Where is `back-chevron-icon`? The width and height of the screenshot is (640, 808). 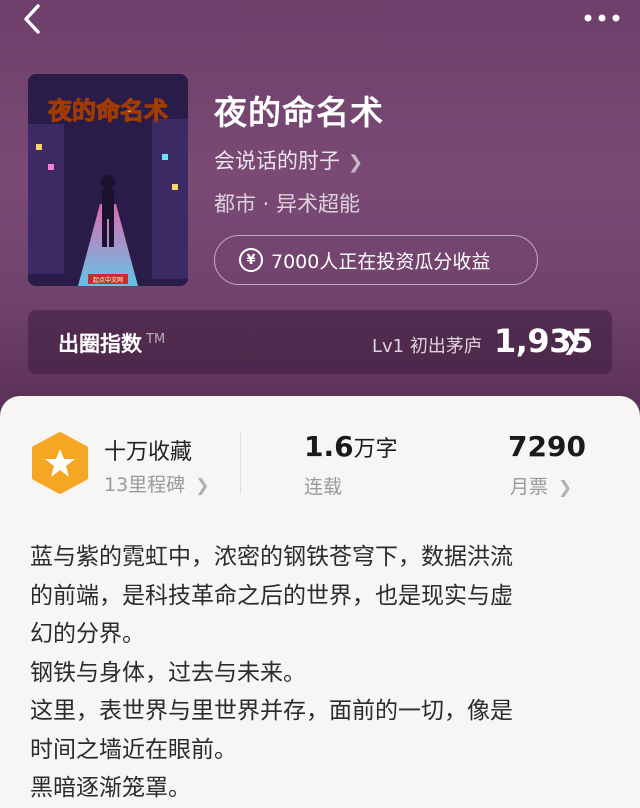 back-chevron-icon is located at coordinates (32, 19).